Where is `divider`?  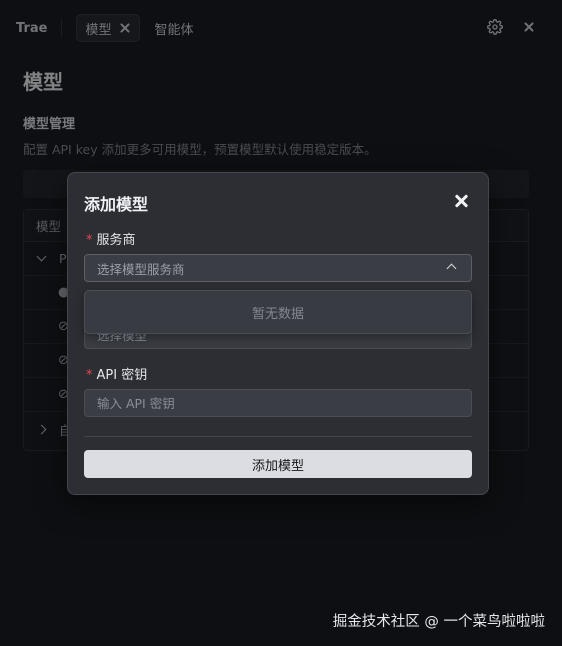 divider is located at coordinates (278, 436).